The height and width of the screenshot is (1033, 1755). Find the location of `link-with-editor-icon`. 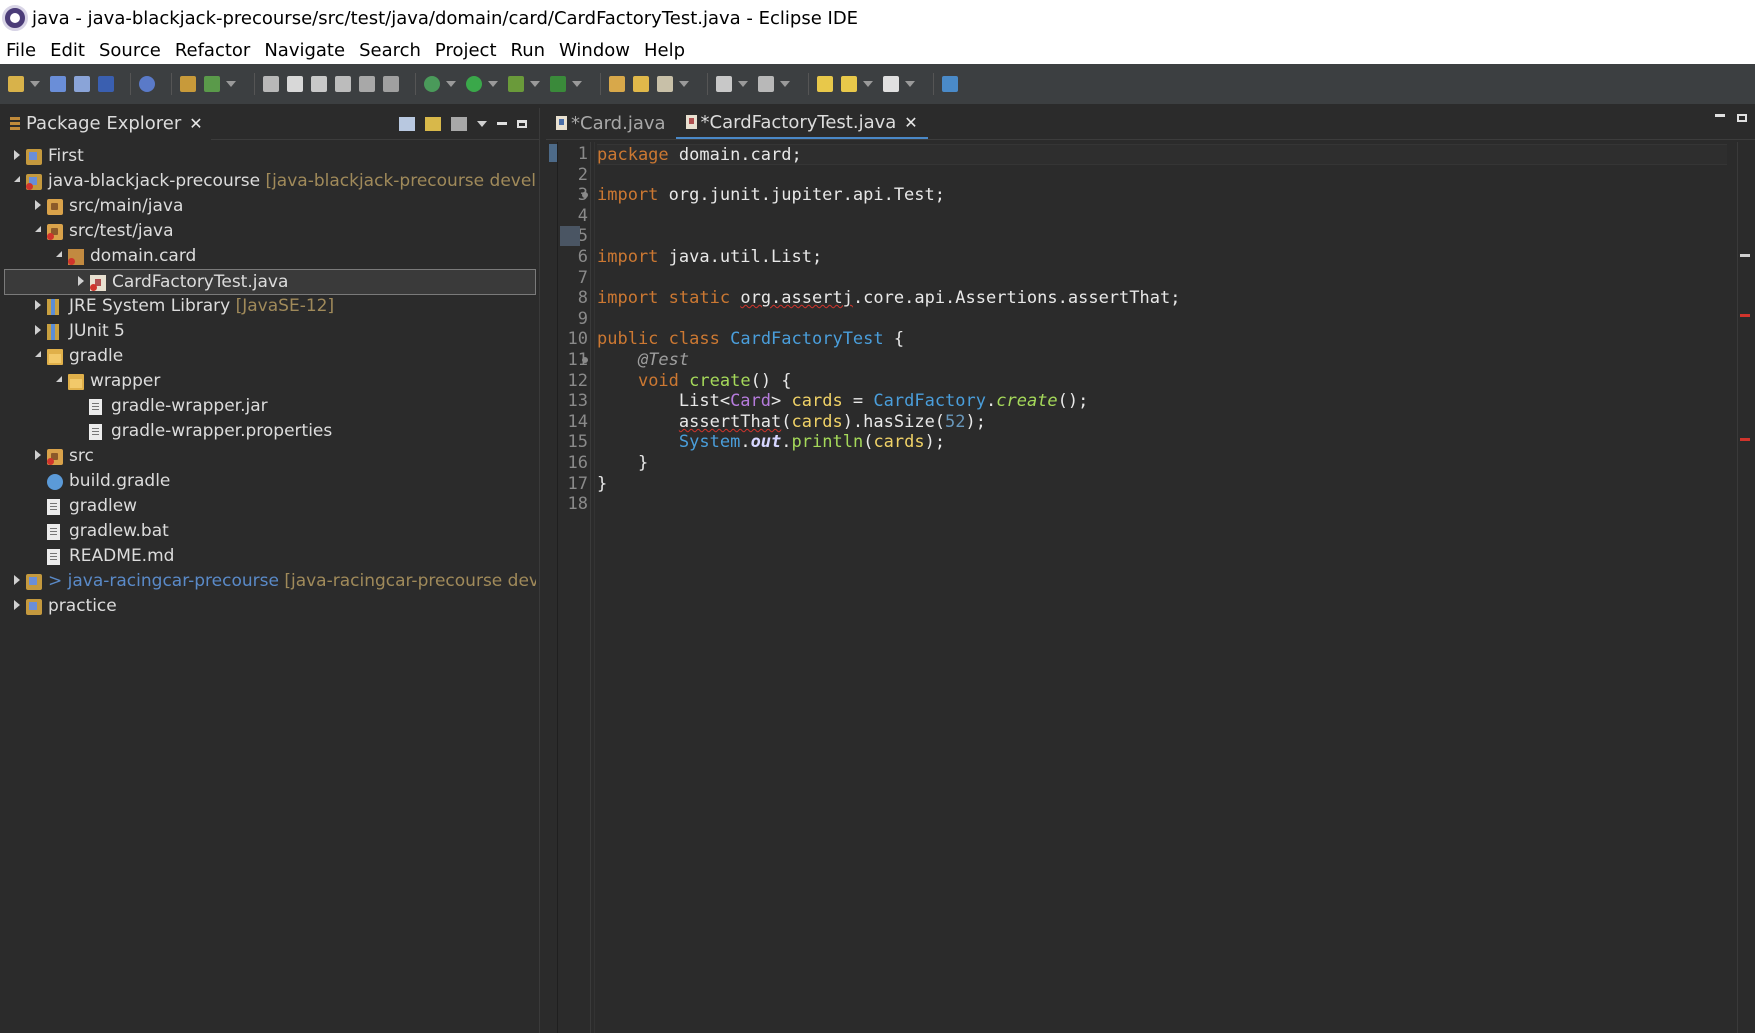

link-with-editor-icon is located at coordinates (433, 123).